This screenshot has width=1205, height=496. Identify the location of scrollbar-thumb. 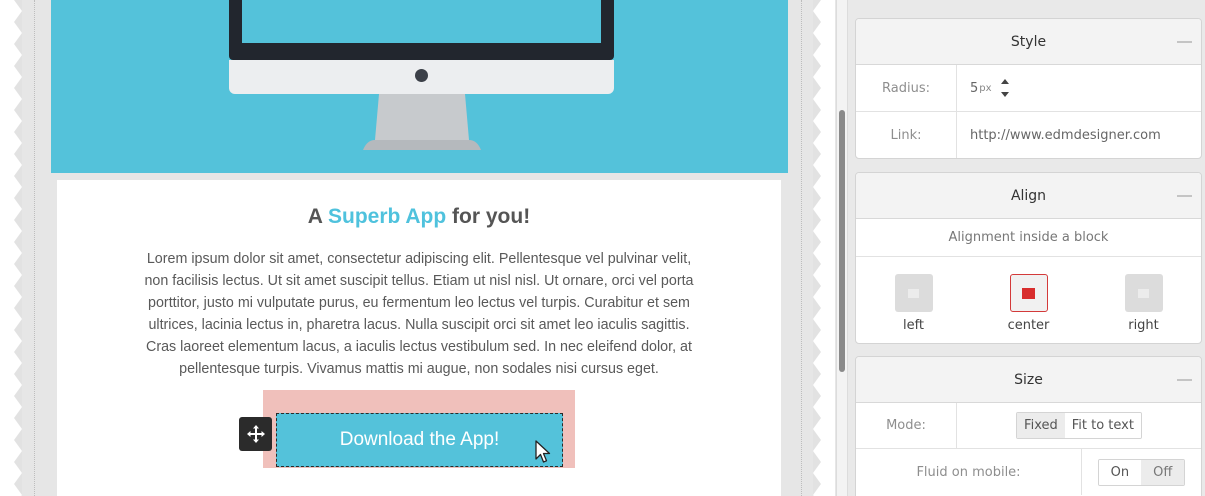
(842, 241).